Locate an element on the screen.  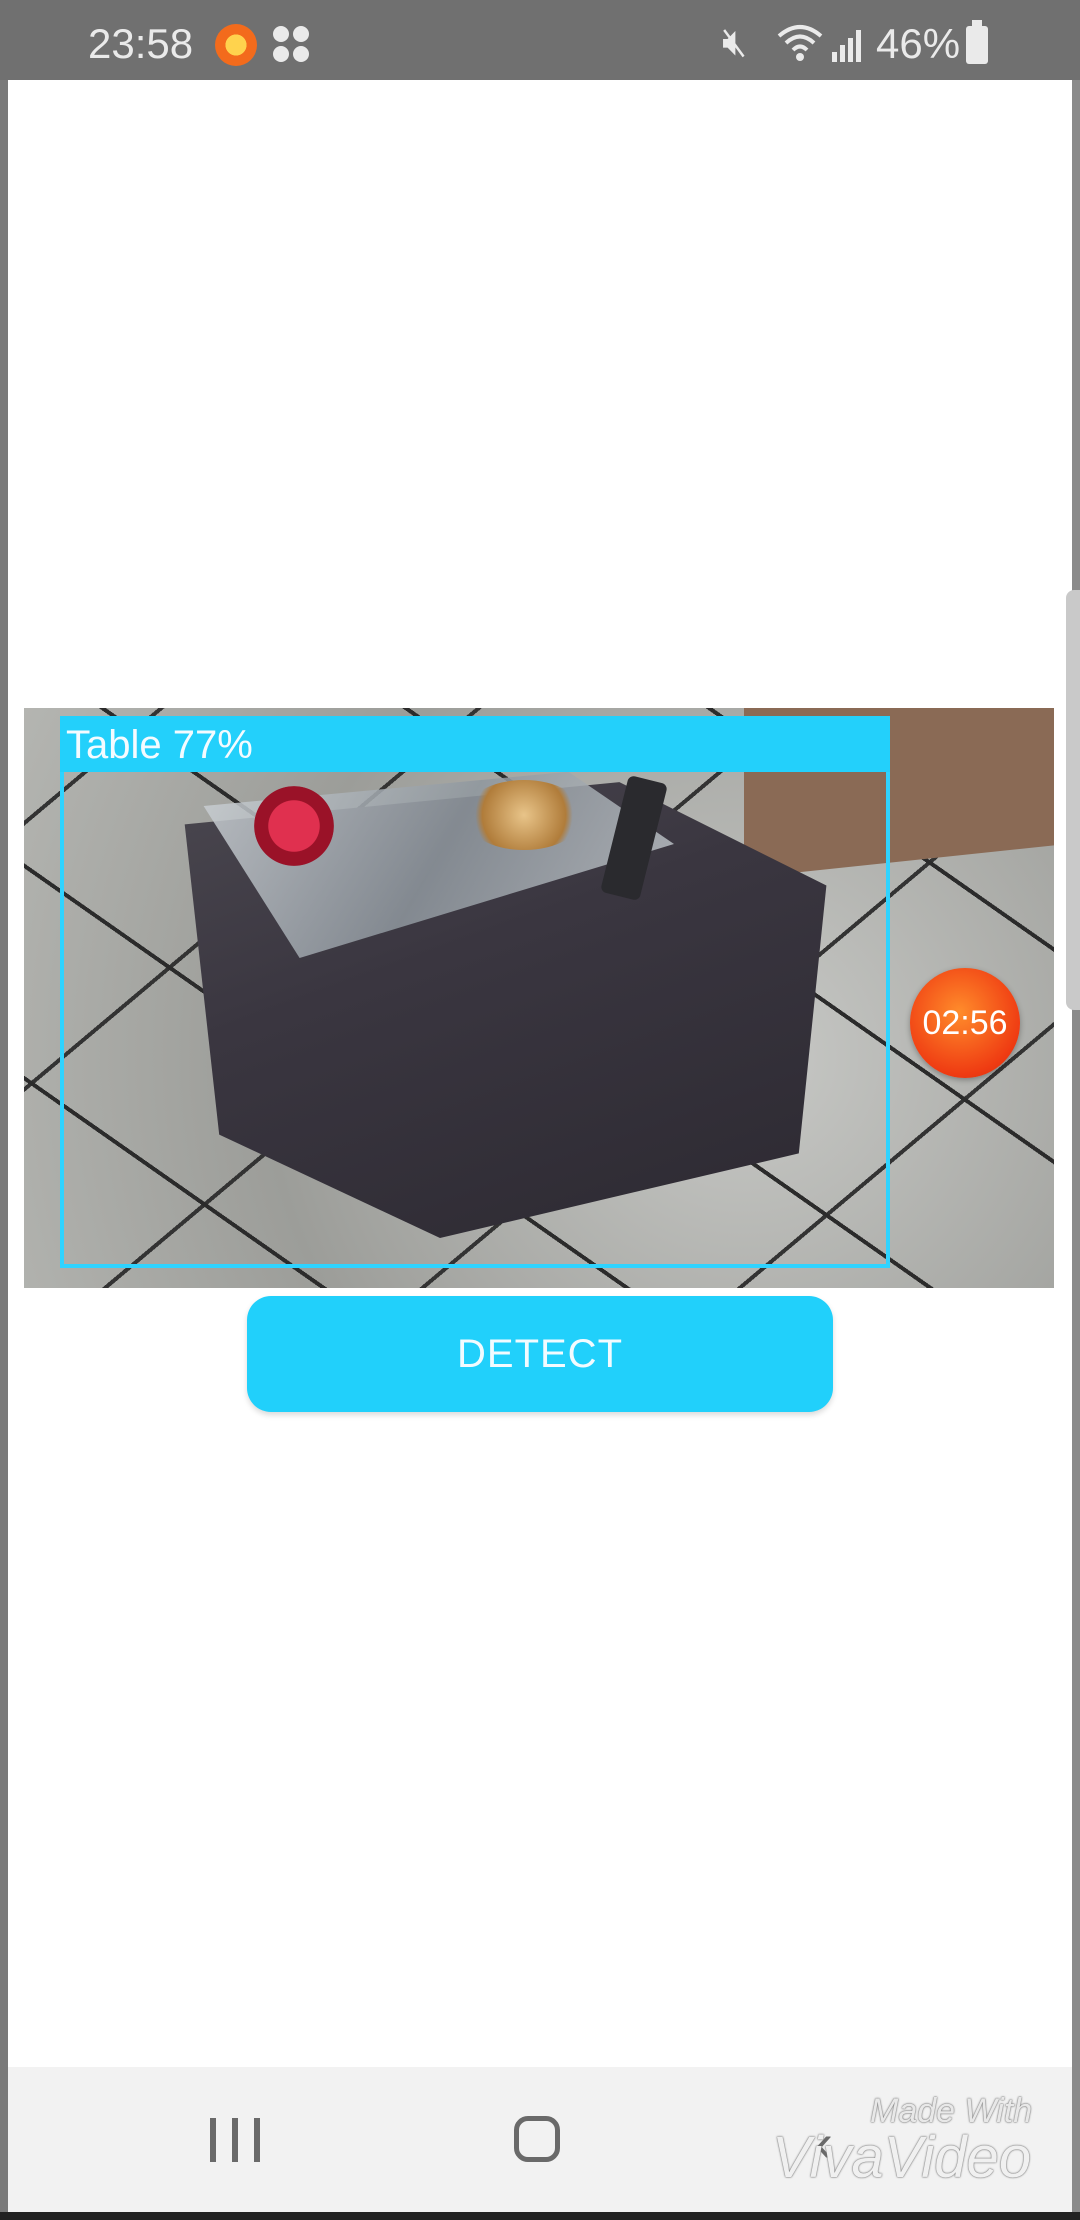
device-frame-right is located at coordinates (1076, 1110).